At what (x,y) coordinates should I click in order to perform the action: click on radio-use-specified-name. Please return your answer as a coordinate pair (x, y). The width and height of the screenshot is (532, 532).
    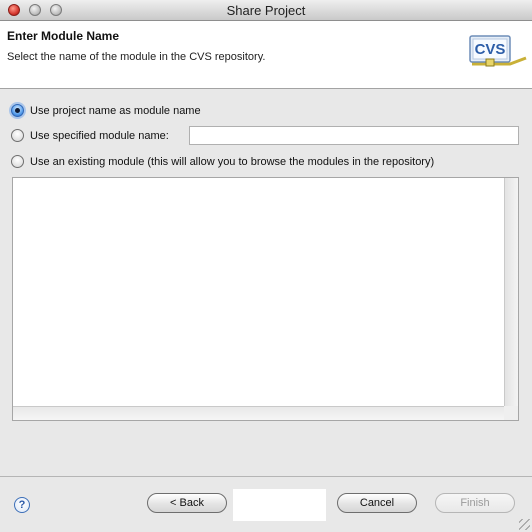
    Looking at the image, I should click on (17, 135).